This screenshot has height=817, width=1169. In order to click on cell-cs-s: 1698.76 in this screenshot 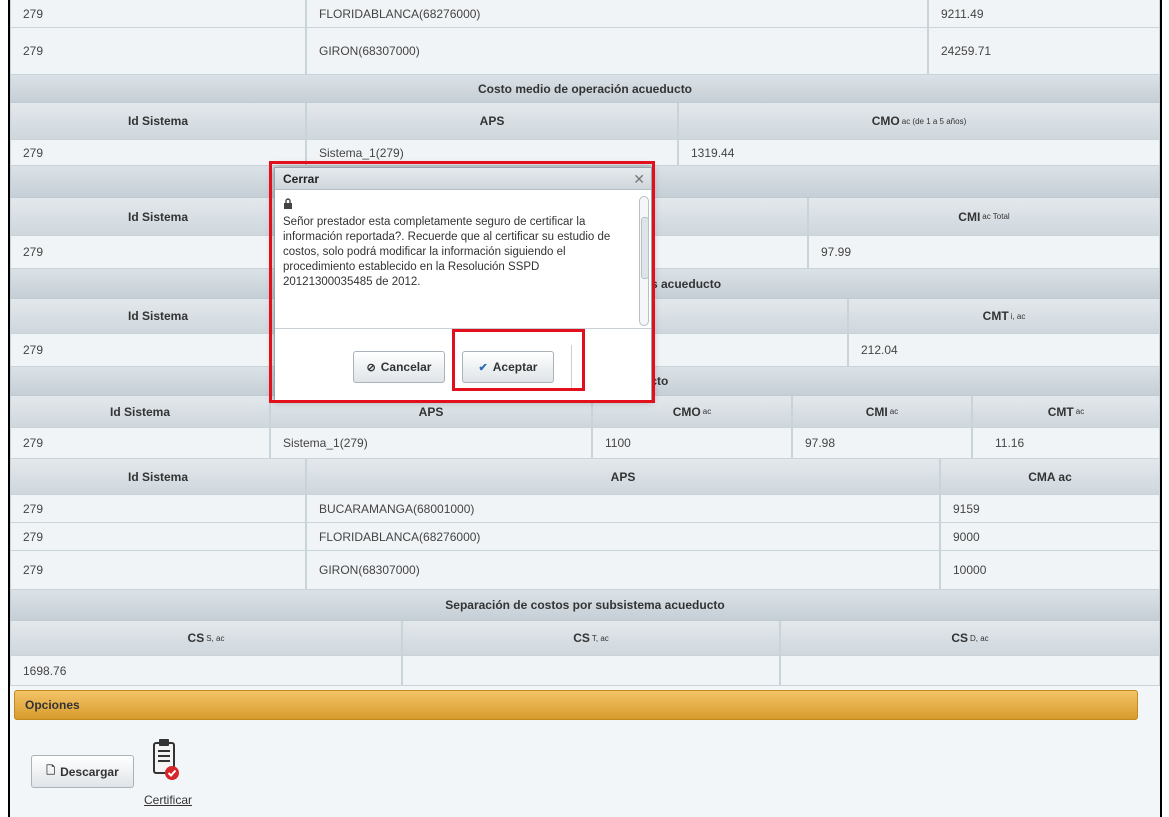, I will do `click(206, 671)`.